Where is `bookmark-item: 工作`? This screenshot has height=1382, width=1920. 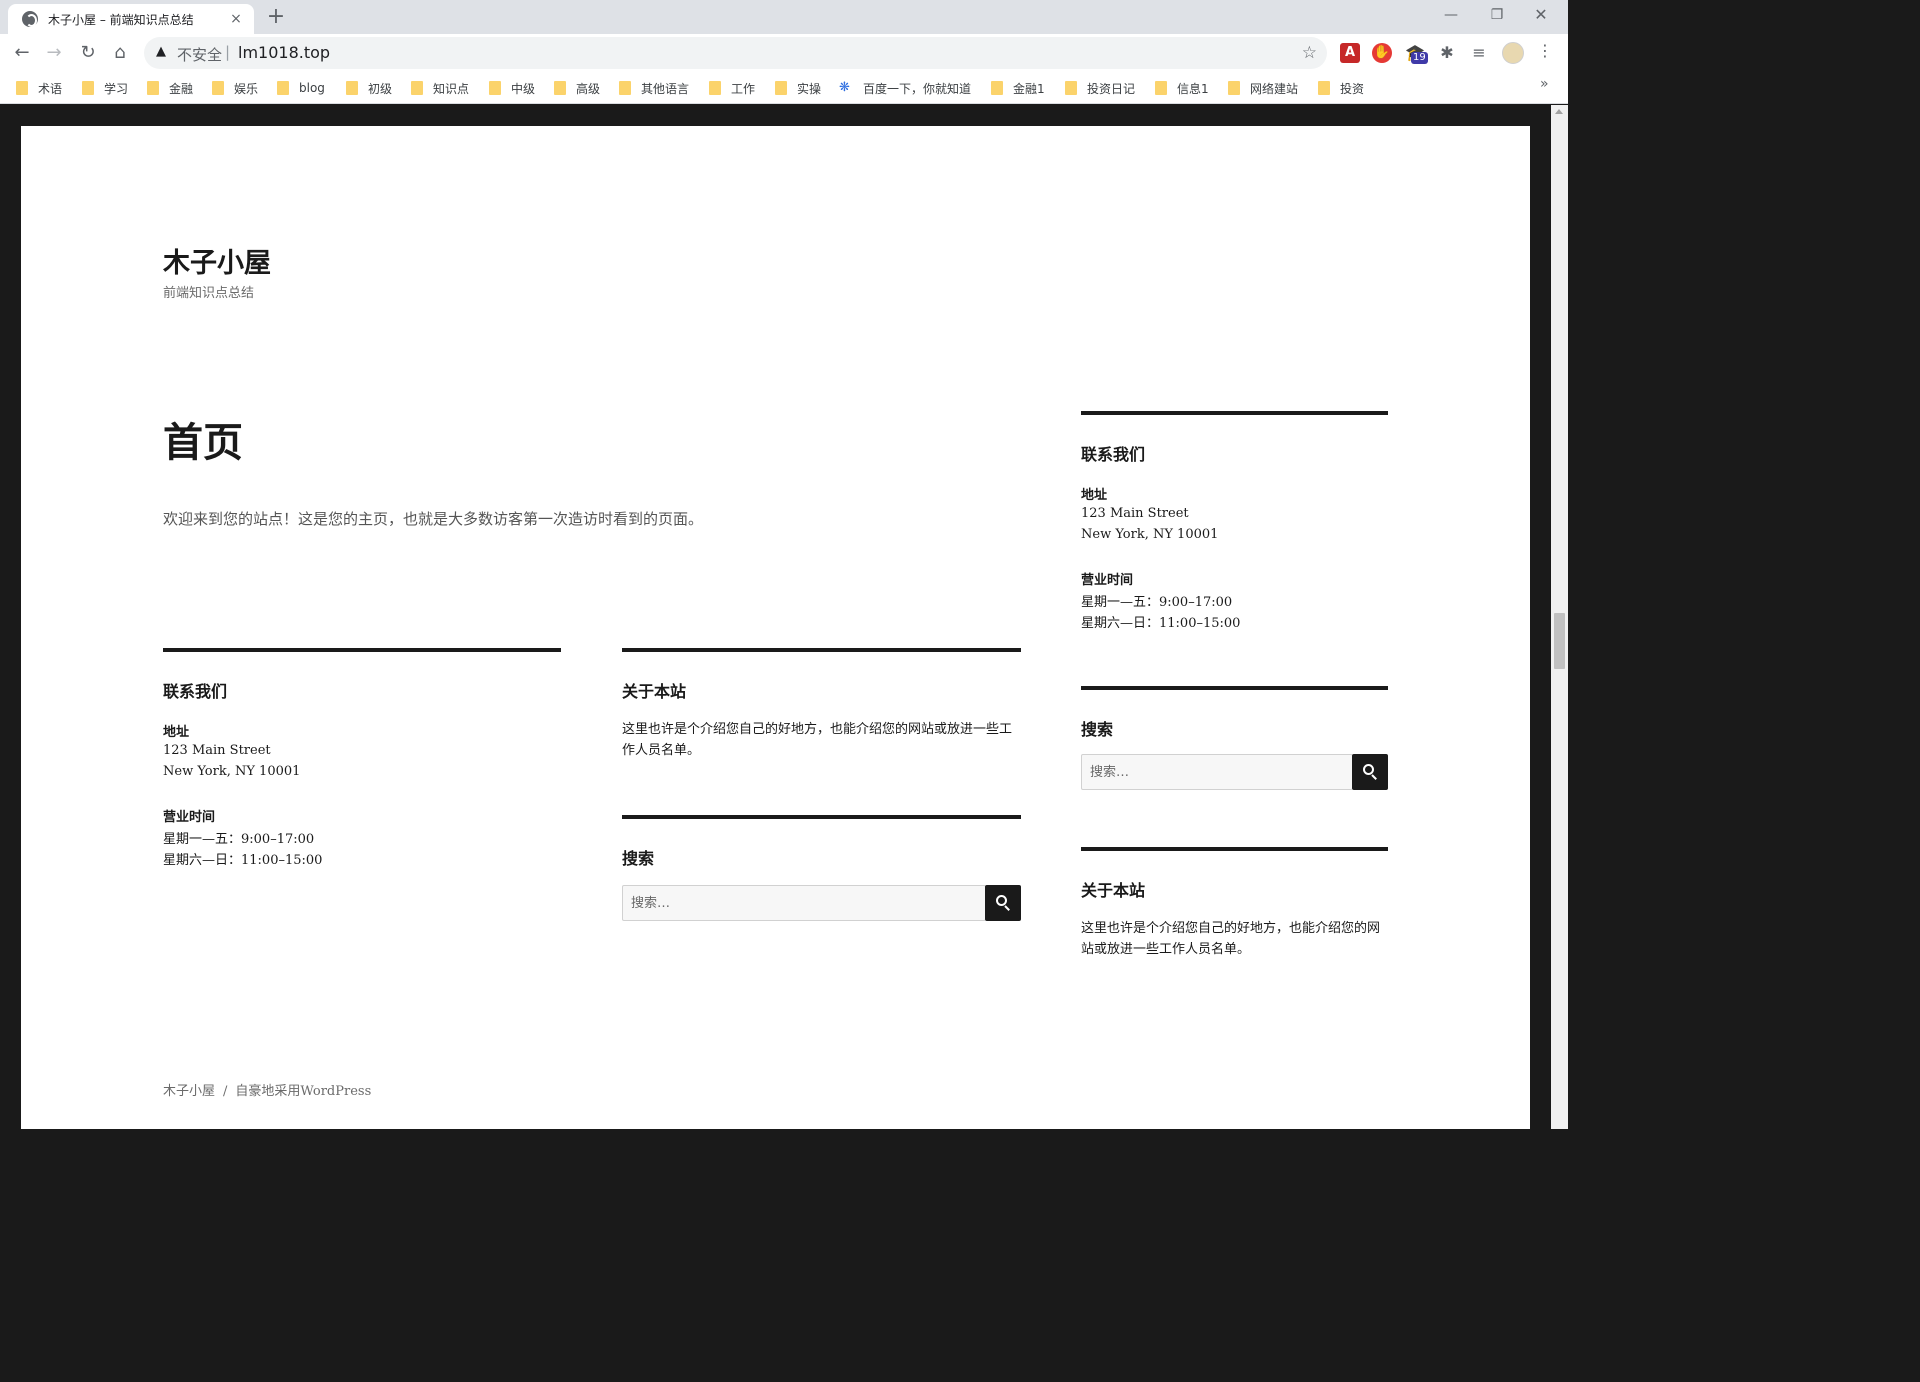
bookmark-item: 工作 is located at coordinates (732, 88).